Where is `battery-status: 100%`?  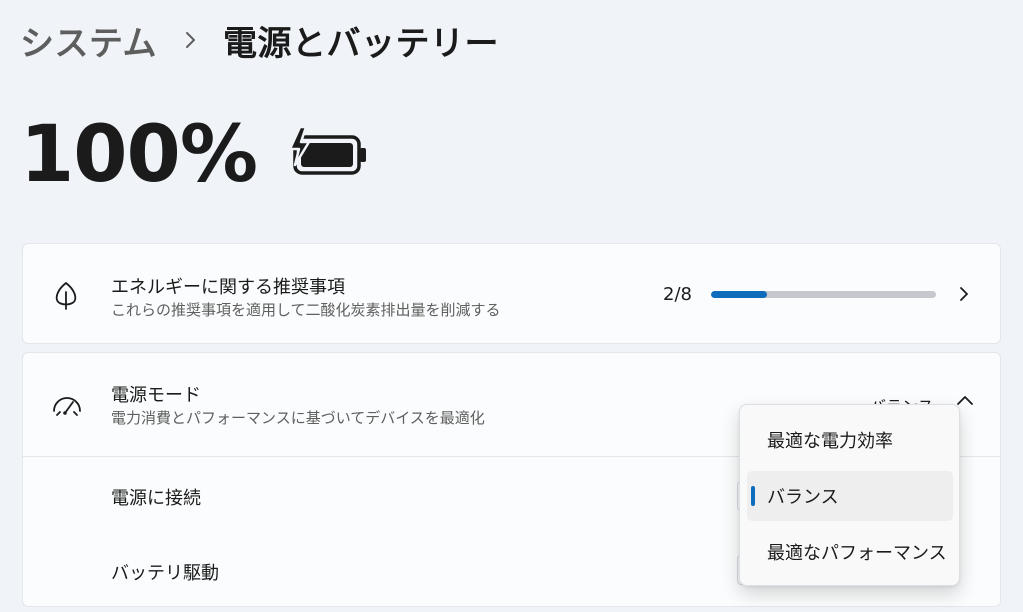
battery-status: 100% is located at coordinates (194, 155).